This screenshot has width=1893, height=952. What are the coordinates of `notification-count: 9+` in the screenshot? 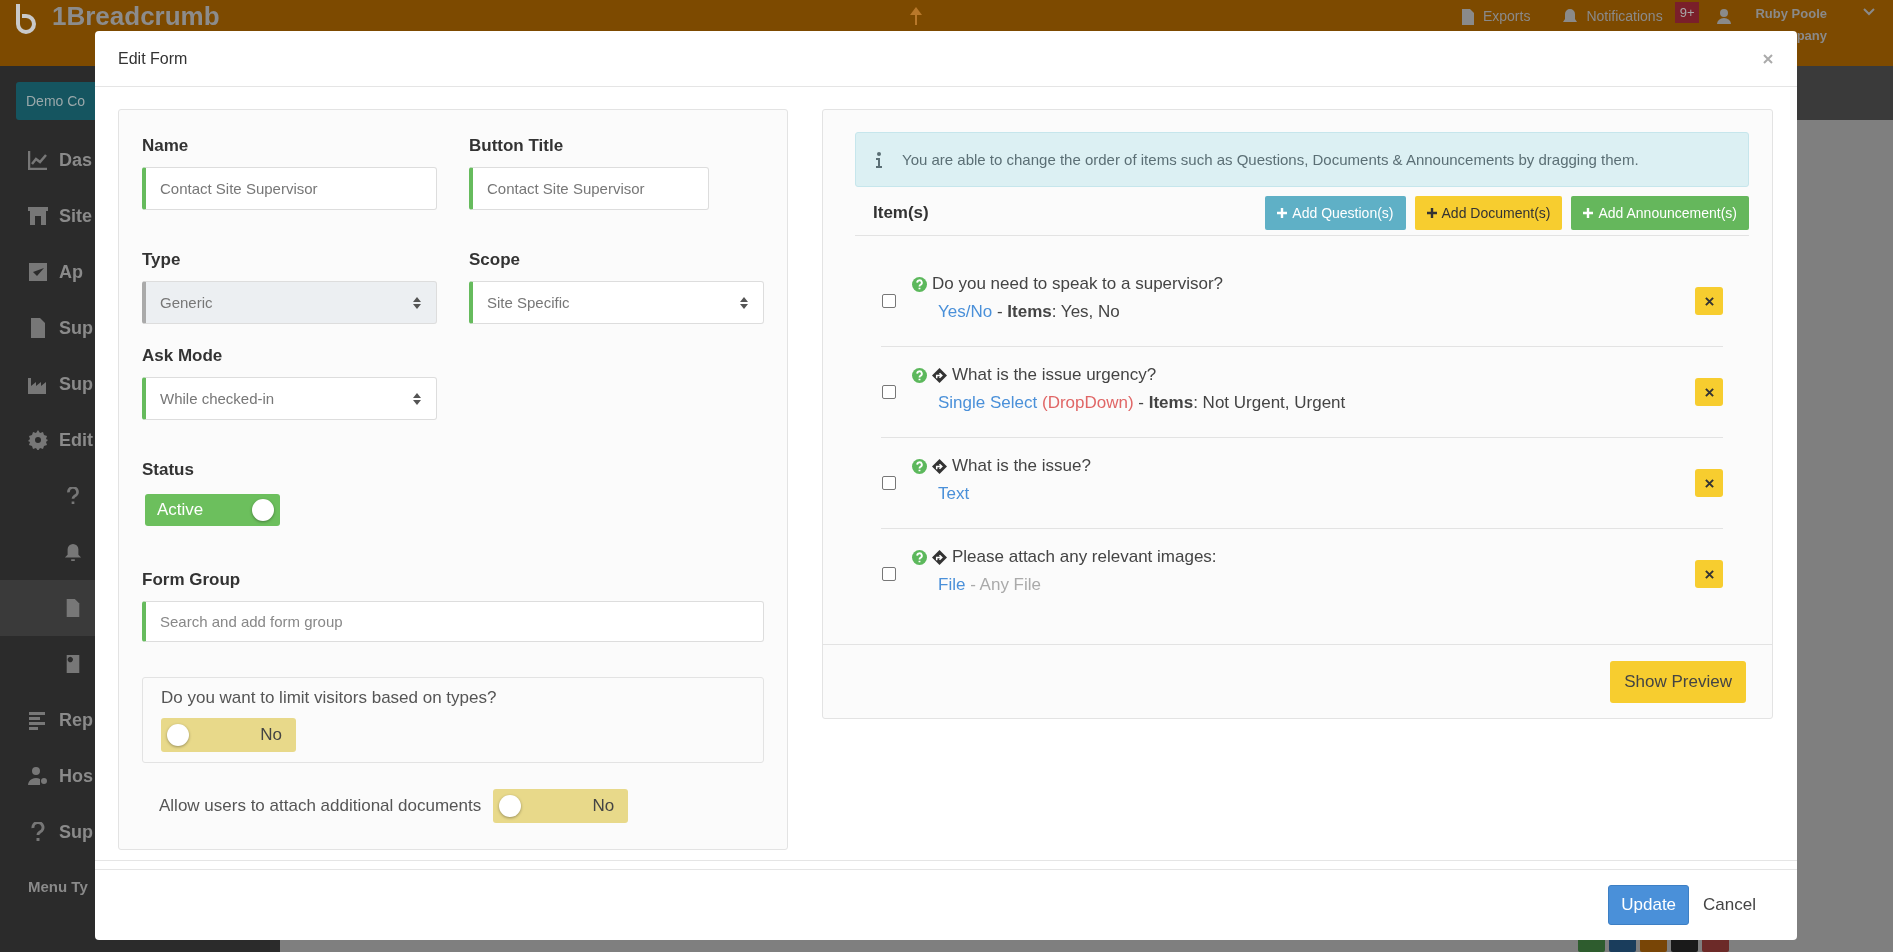 It's located at (1687, 12).